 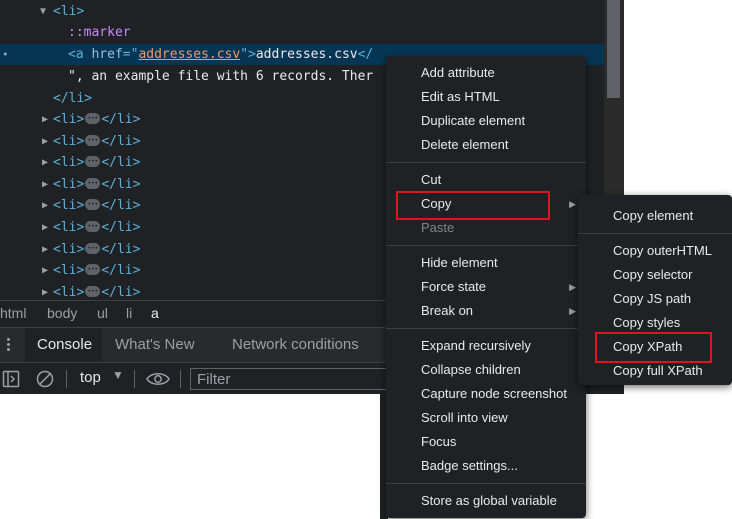 What do you see at coordinates (130, 54) in the screenshot?
I see `attr-eq: ="` at bounding box center [130, 54].